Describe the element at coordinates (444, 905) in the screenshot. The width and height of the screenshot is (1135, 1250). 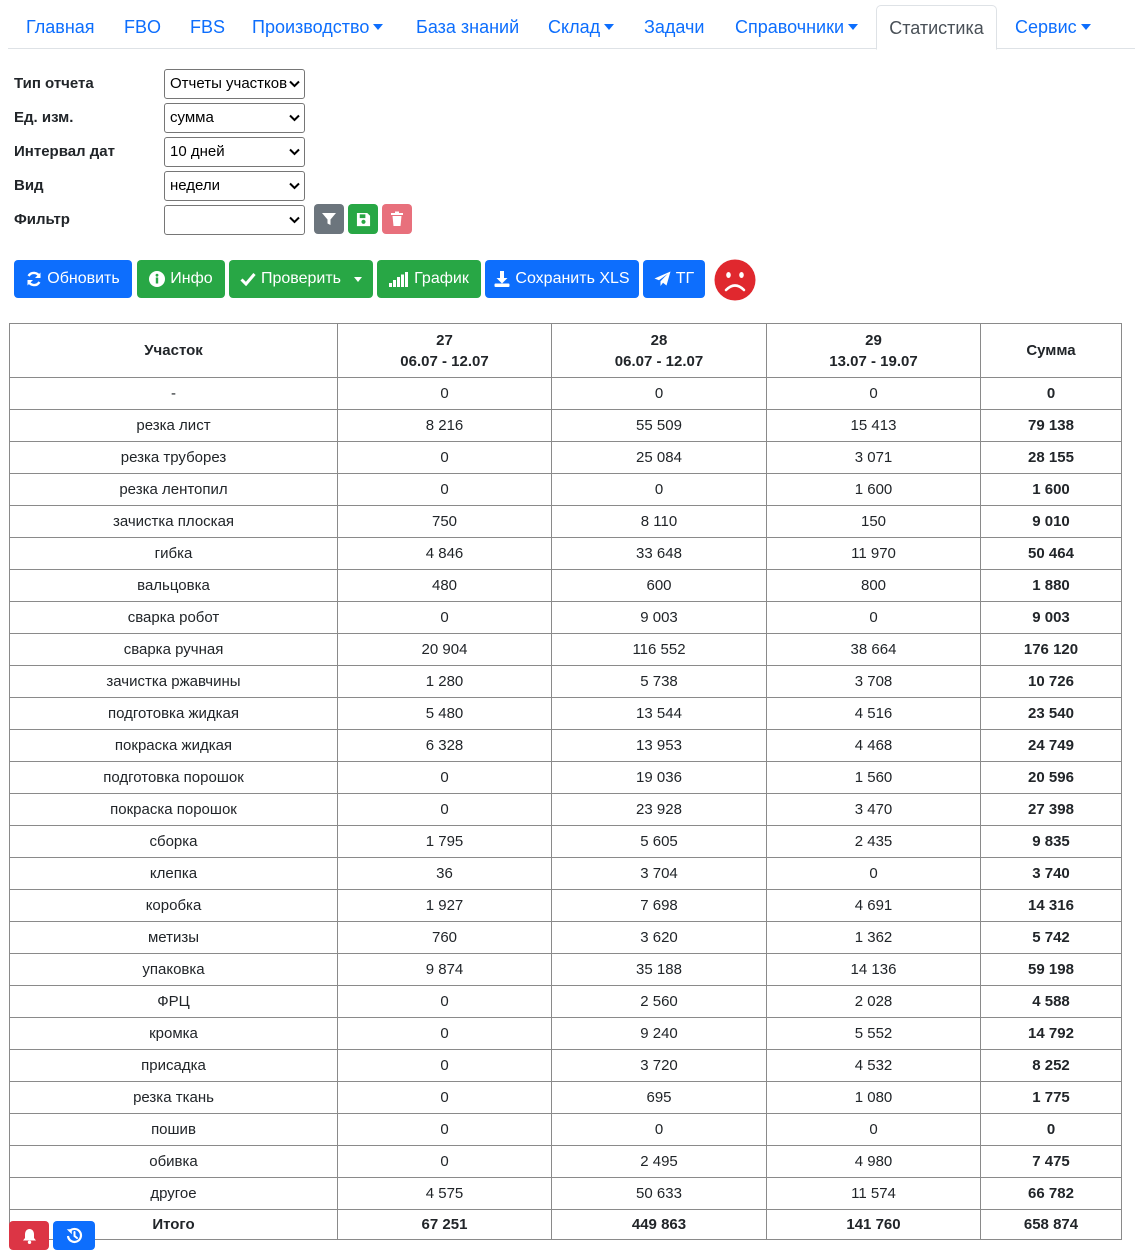
I see `week-value-cell: 1 927` at that location.